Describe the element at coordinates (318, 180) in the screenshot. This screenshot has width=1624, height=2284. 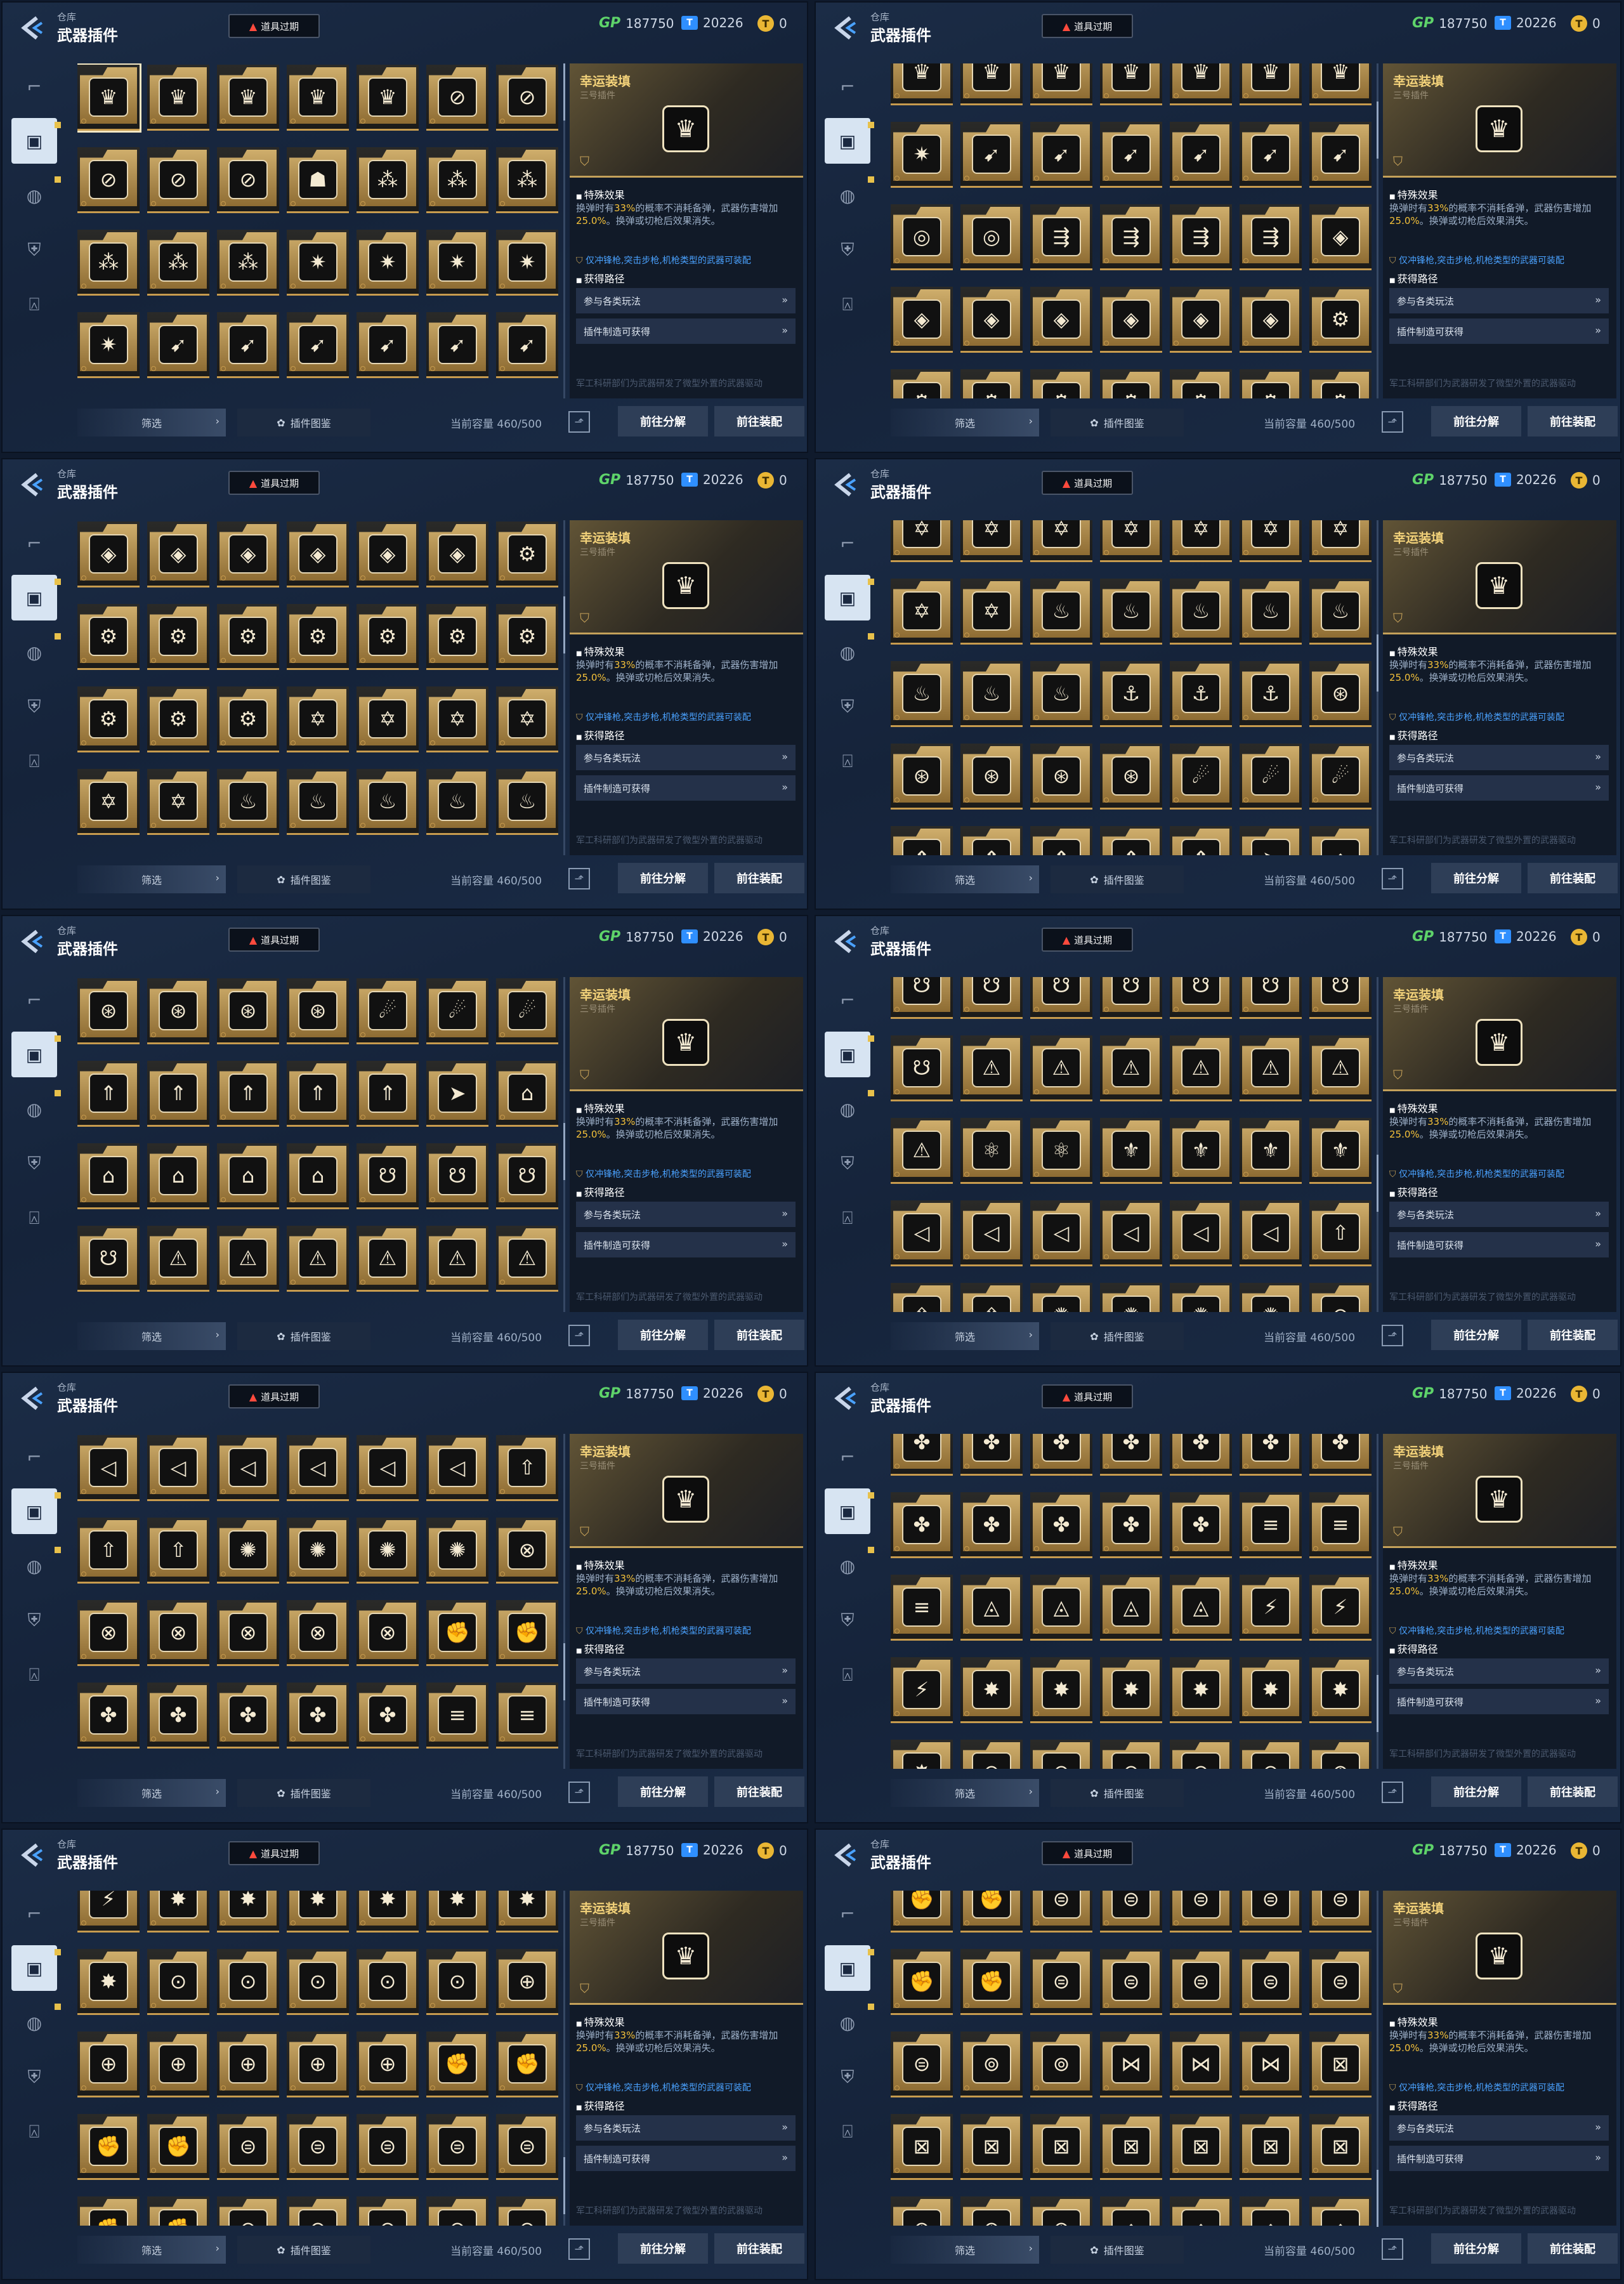
I see `plugin-item: ☗` at that location.